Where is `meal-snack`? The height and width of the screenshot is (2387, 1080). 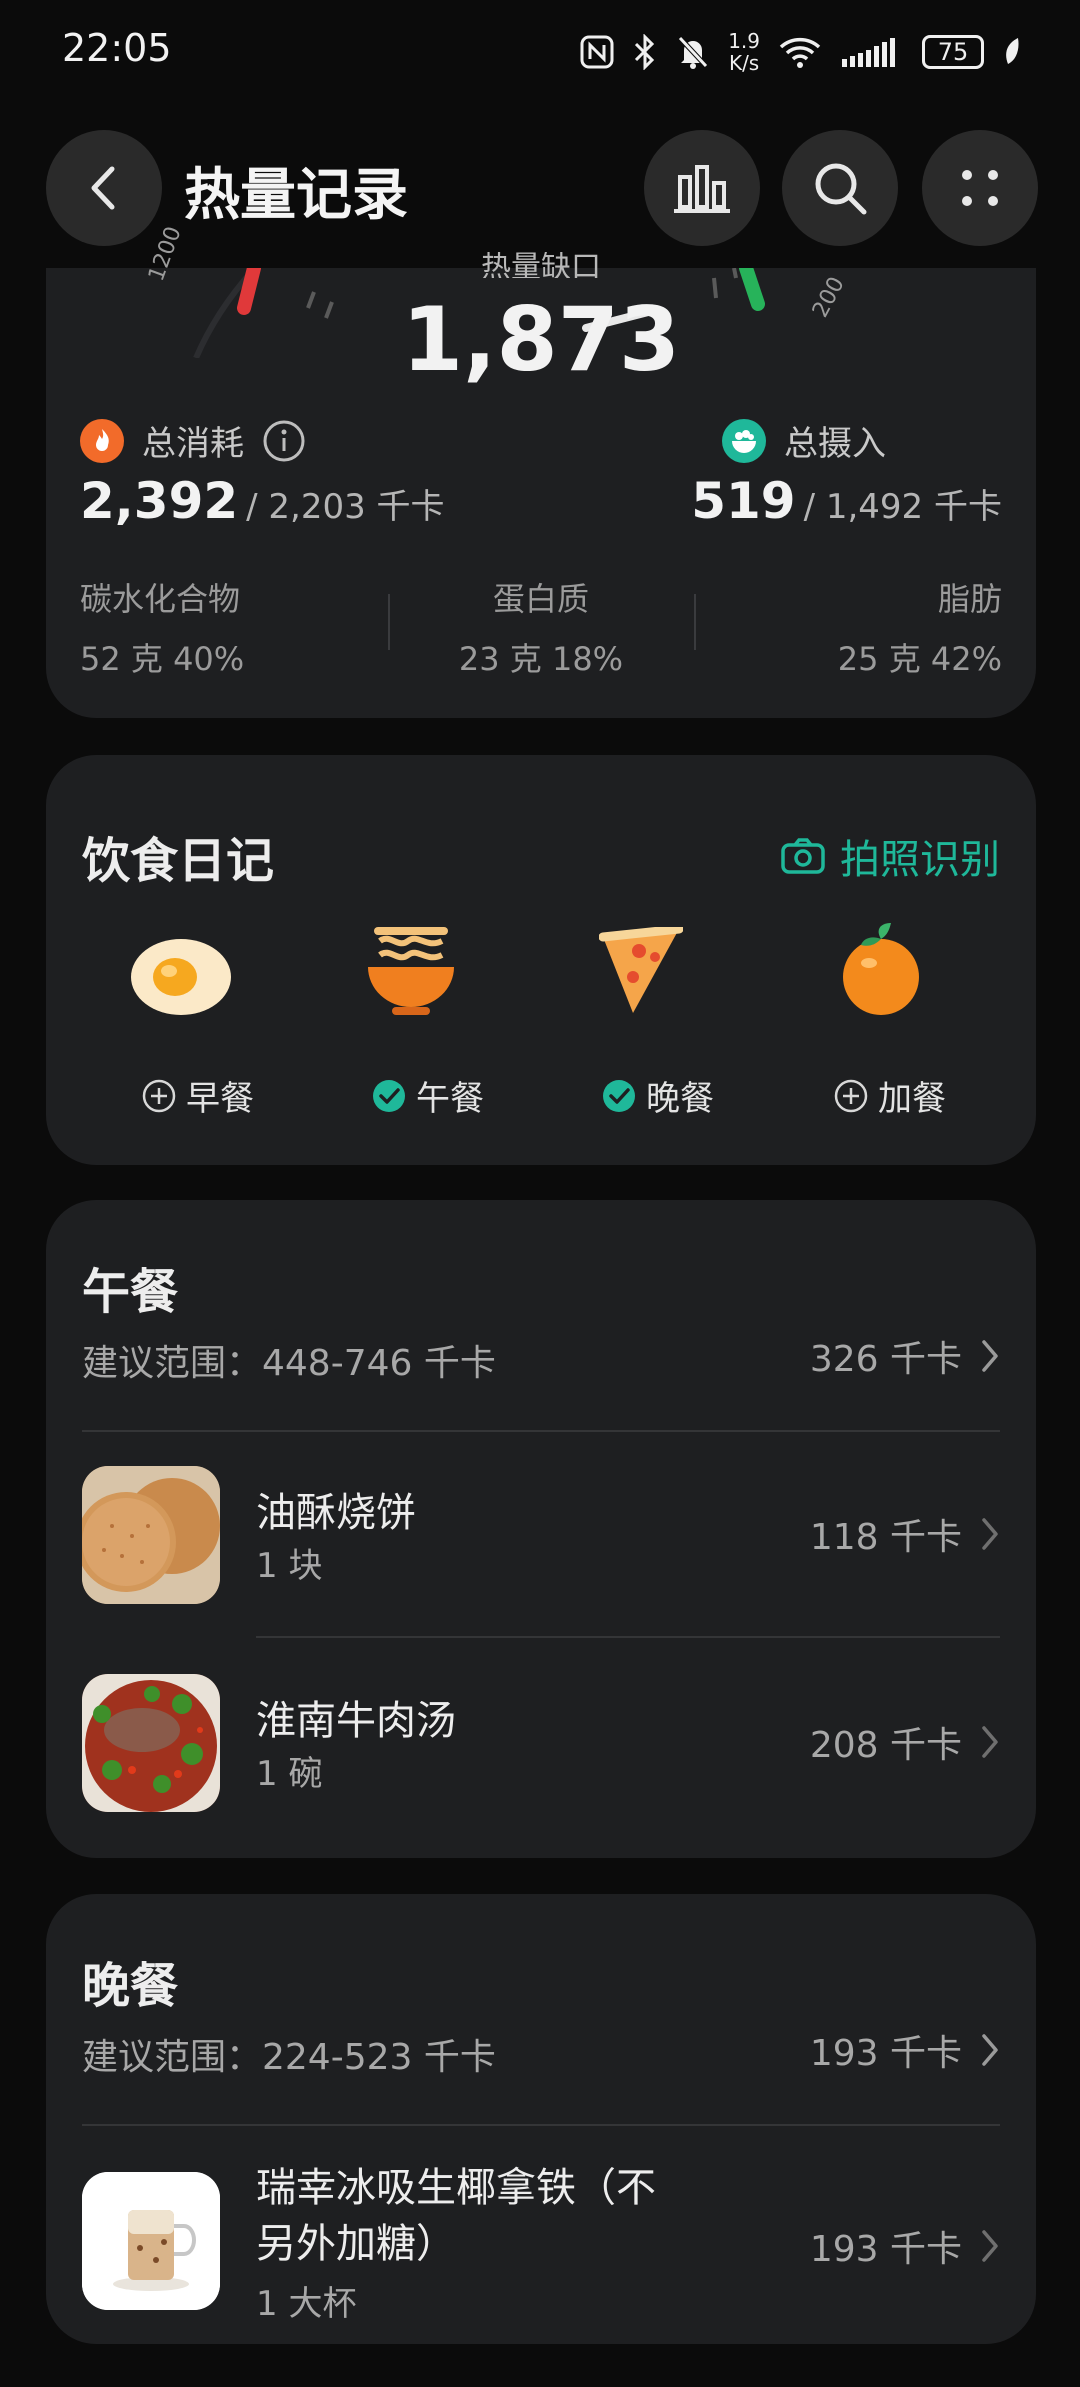 meal-snack is located at coordinates (881, 971).